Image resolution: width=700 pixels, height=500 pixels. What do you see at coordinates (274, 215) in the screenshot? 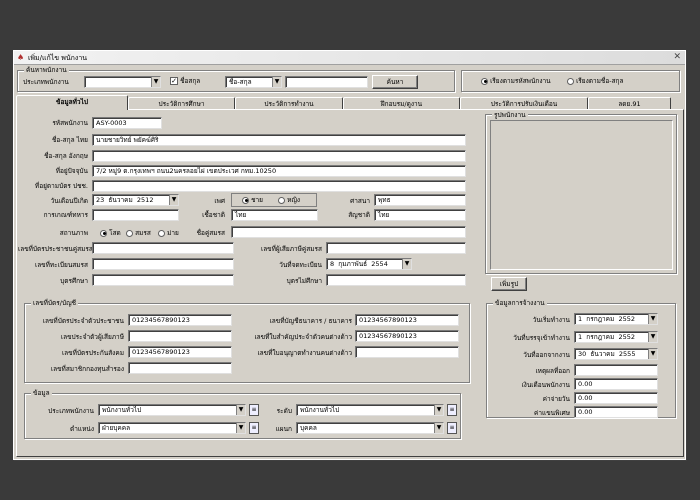
I see `origin-input: ไทย` at bounding box center [274, 215].